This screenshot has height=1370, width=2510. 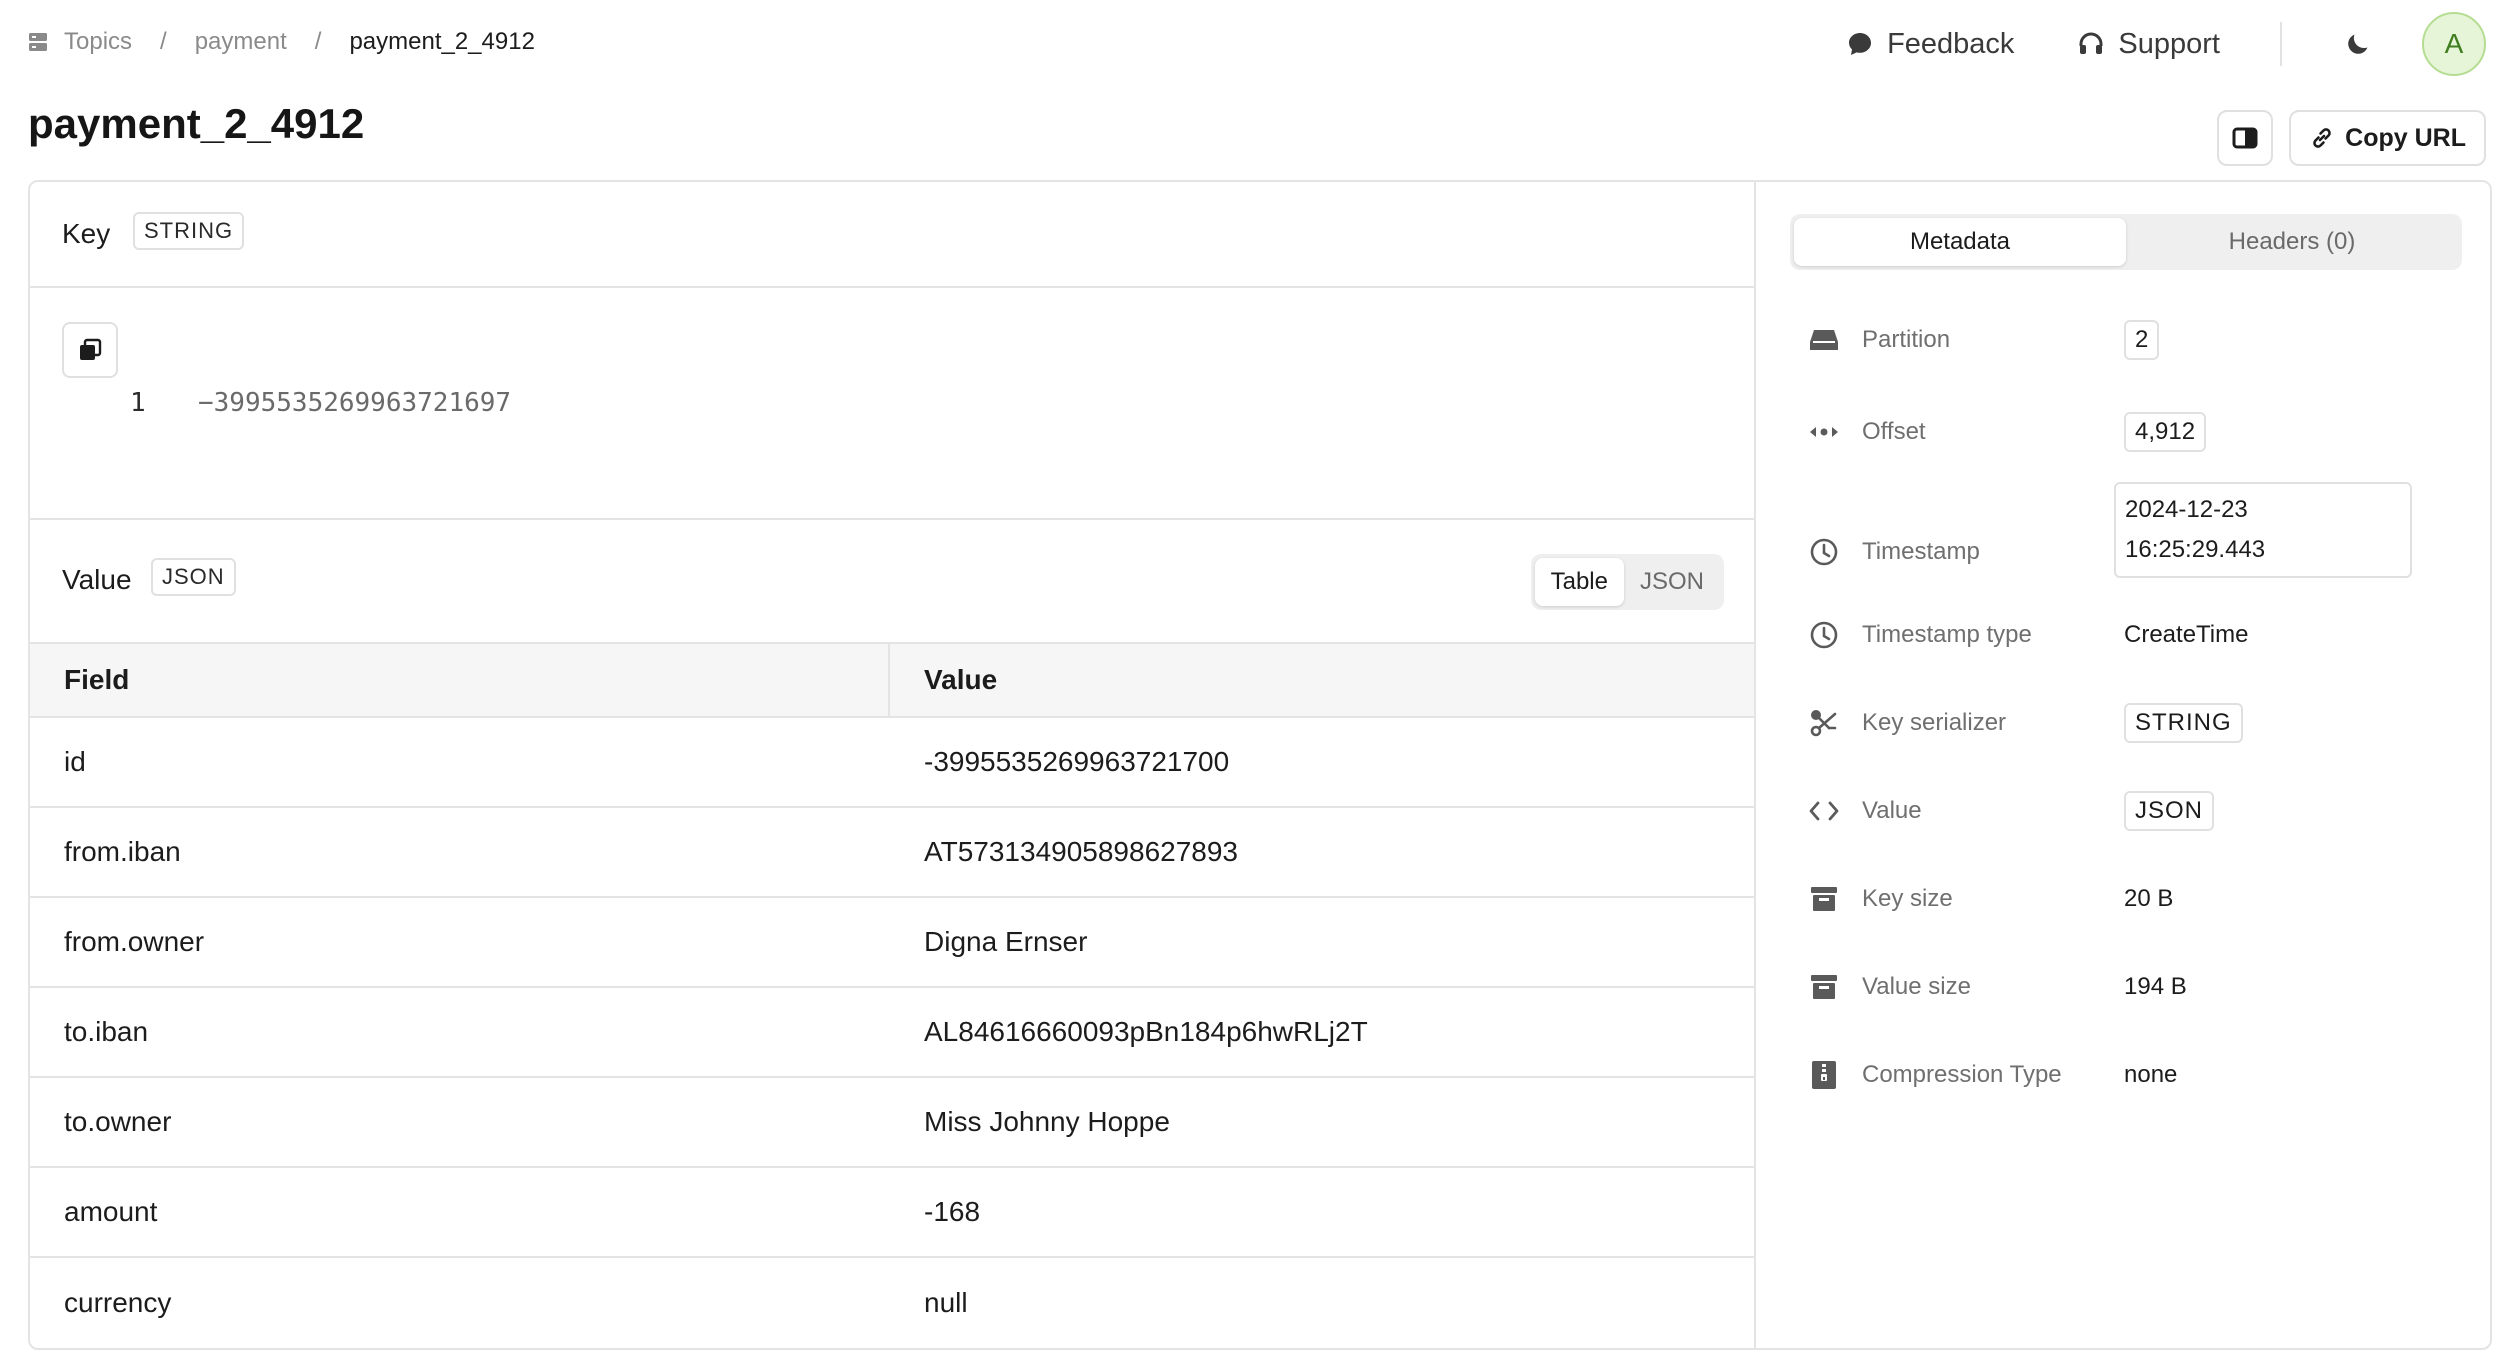 I want to click on field-cell: from.owner, so click(x=134, y=941).